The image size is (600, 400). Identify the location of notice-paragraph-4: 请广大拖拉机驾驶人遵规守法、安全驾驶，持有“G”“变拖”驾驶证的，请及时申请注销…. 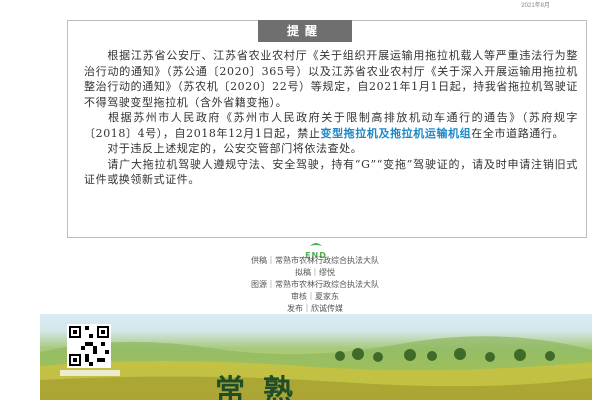
(331, 172).